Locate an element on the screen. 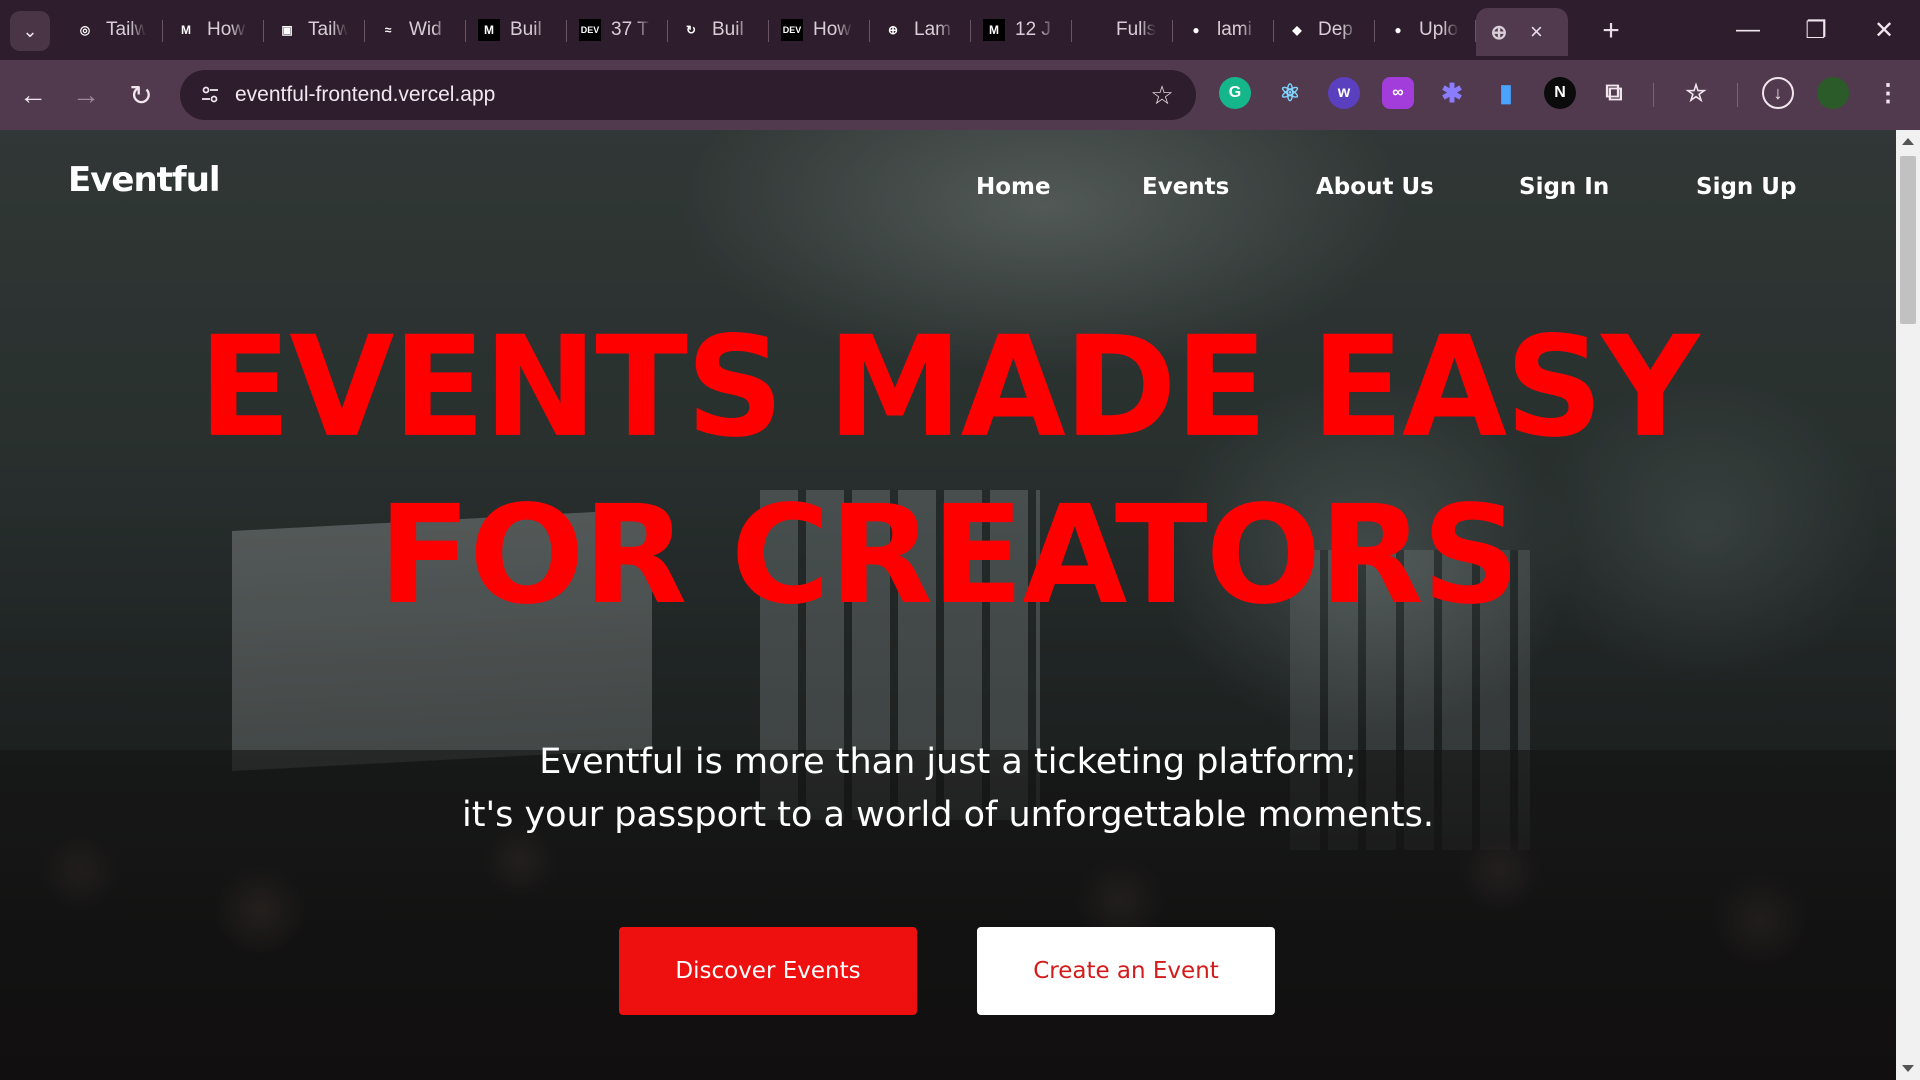 The height and width of the screenshot is (1080, 1920). tab-title: lami is located at coordinates (1234, 29).